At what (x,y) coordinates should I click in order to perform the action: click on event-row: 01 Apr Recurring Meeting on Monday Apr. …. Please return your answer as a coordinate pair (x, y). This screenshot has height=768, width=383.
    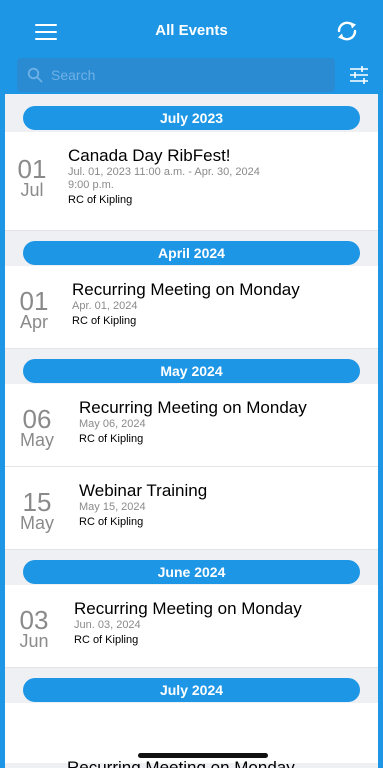
    Looking at the image, I should click on (191, 307).